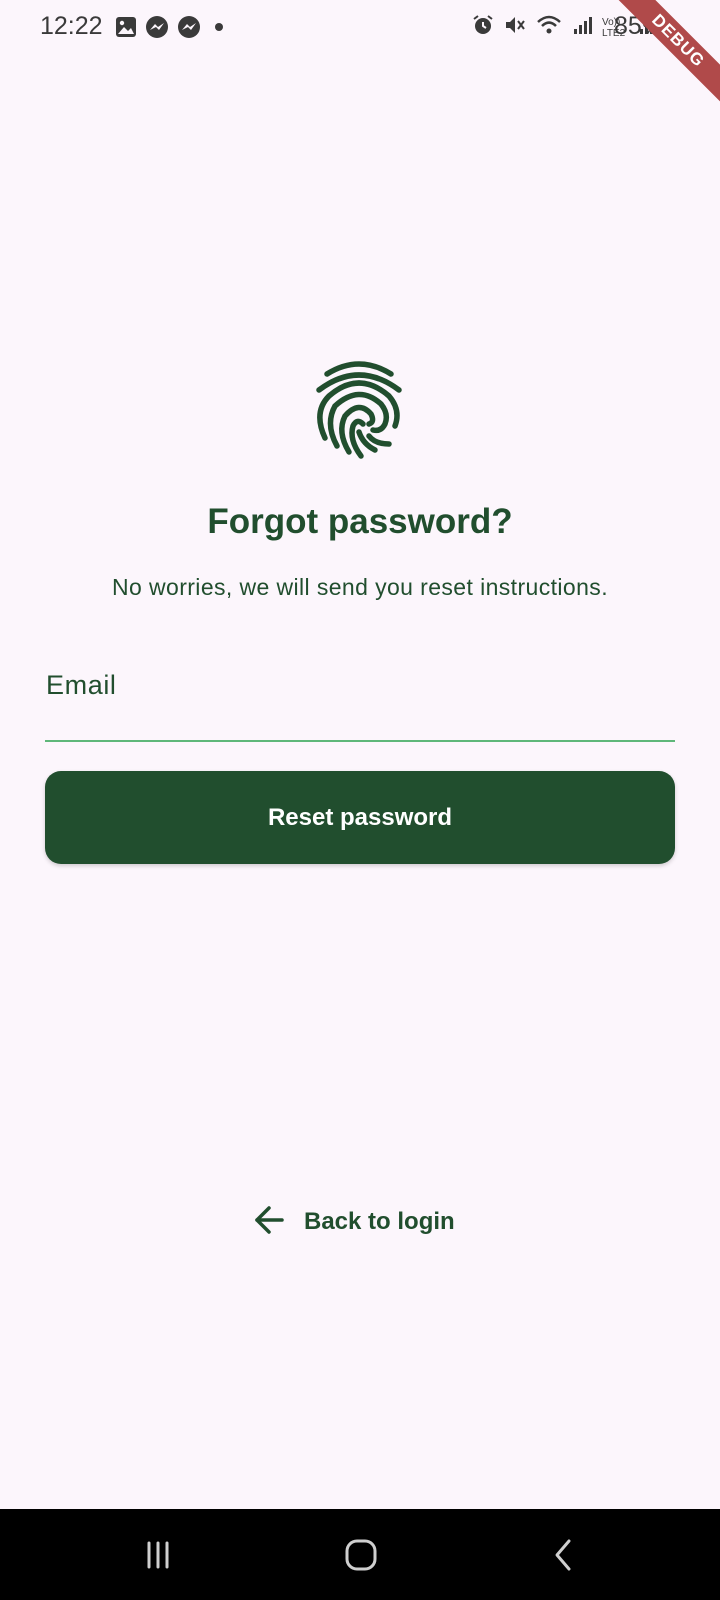  I want to click on email-input, so click(360, 700).